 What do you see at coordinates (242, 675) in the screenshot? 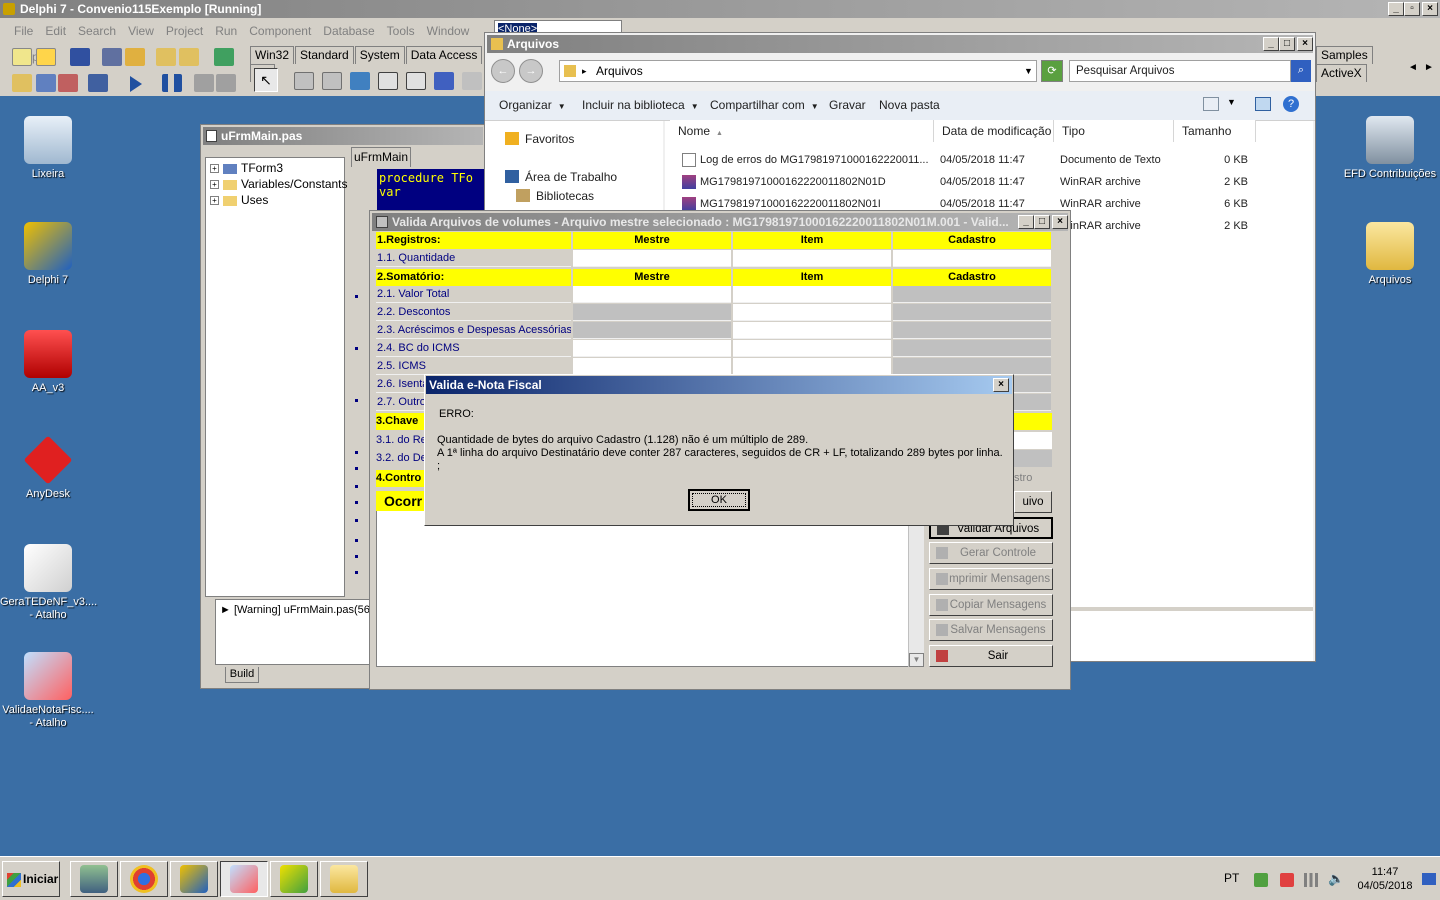
I see `build-tab: Build` at bounding box center [242, 675].